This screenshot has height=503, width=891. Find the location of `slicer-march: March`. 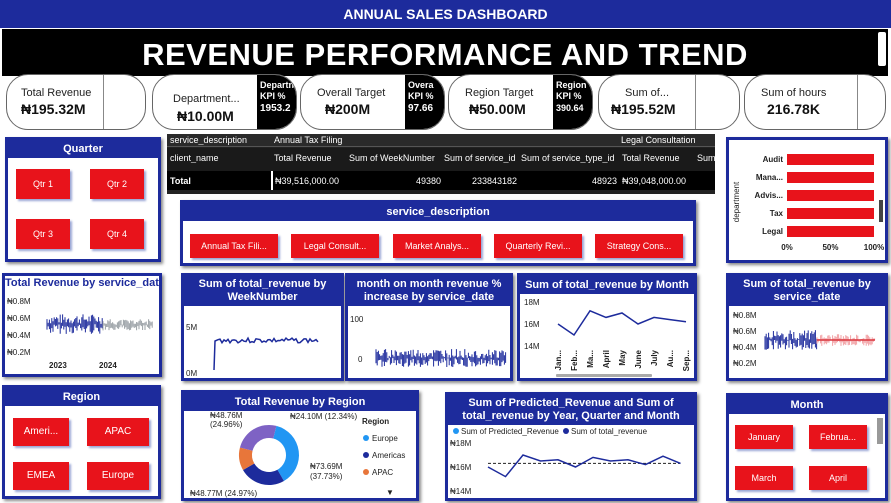

slicer-march: March is located at coordinates (764, 478).